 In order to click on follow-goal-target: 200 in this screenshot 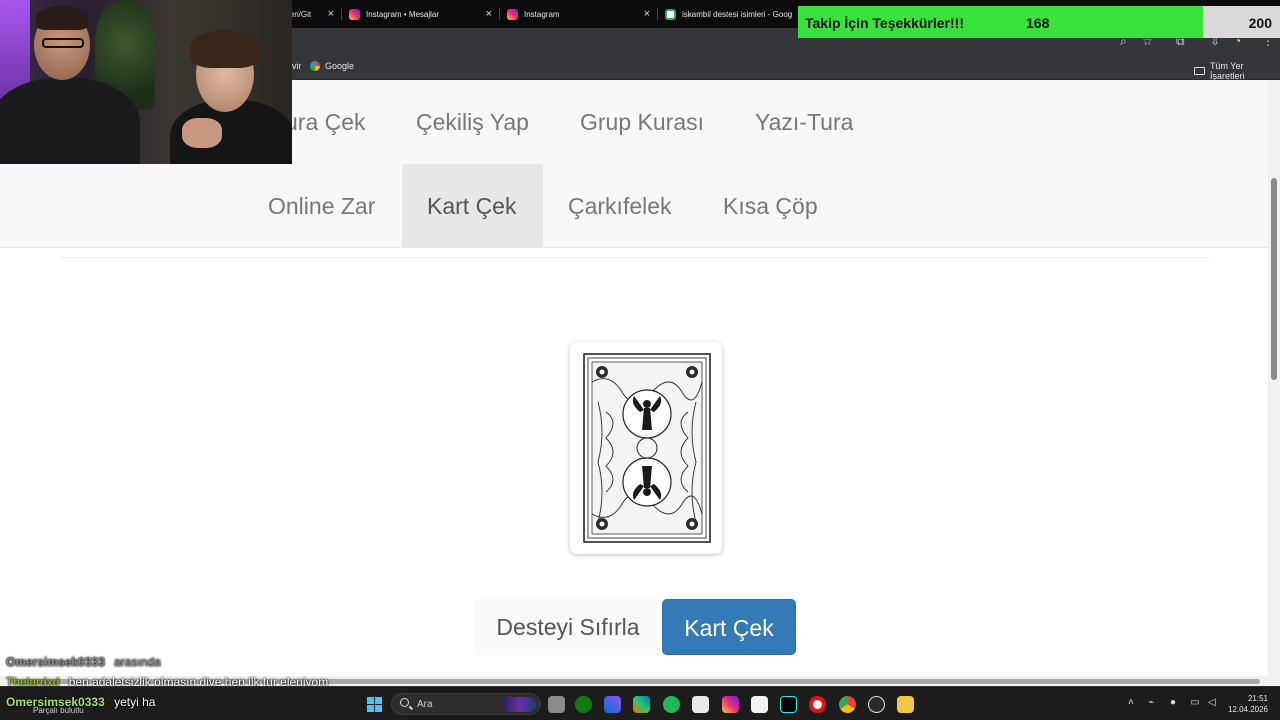, I will do `click(1260, 23)`.